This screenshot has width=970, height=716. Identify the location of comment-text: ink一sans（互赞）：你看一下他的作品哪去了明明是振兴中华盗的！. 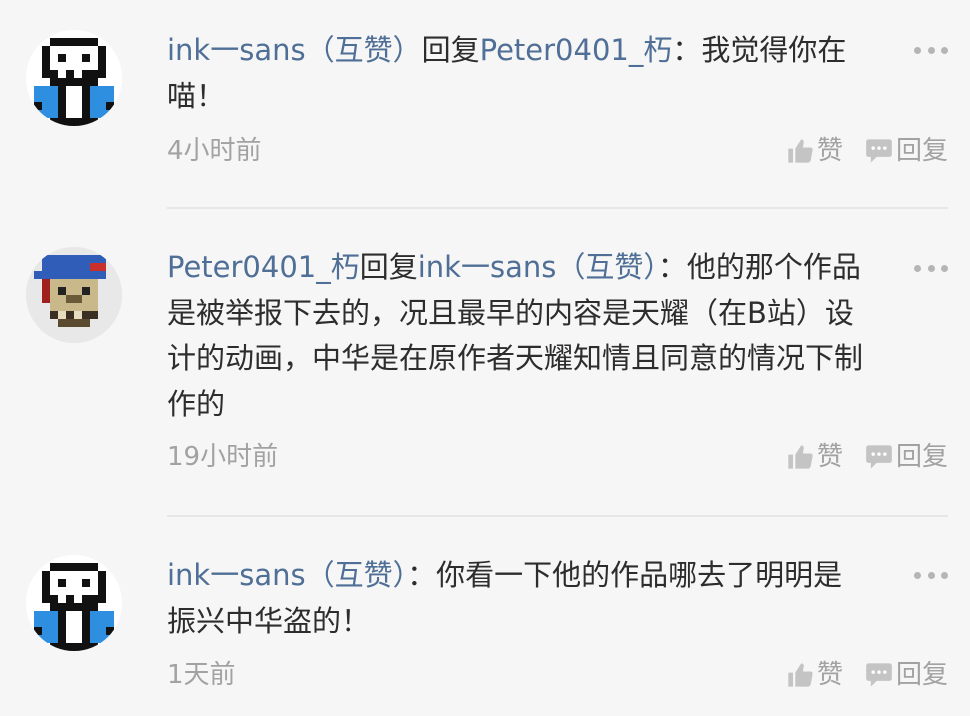
(517, 598).